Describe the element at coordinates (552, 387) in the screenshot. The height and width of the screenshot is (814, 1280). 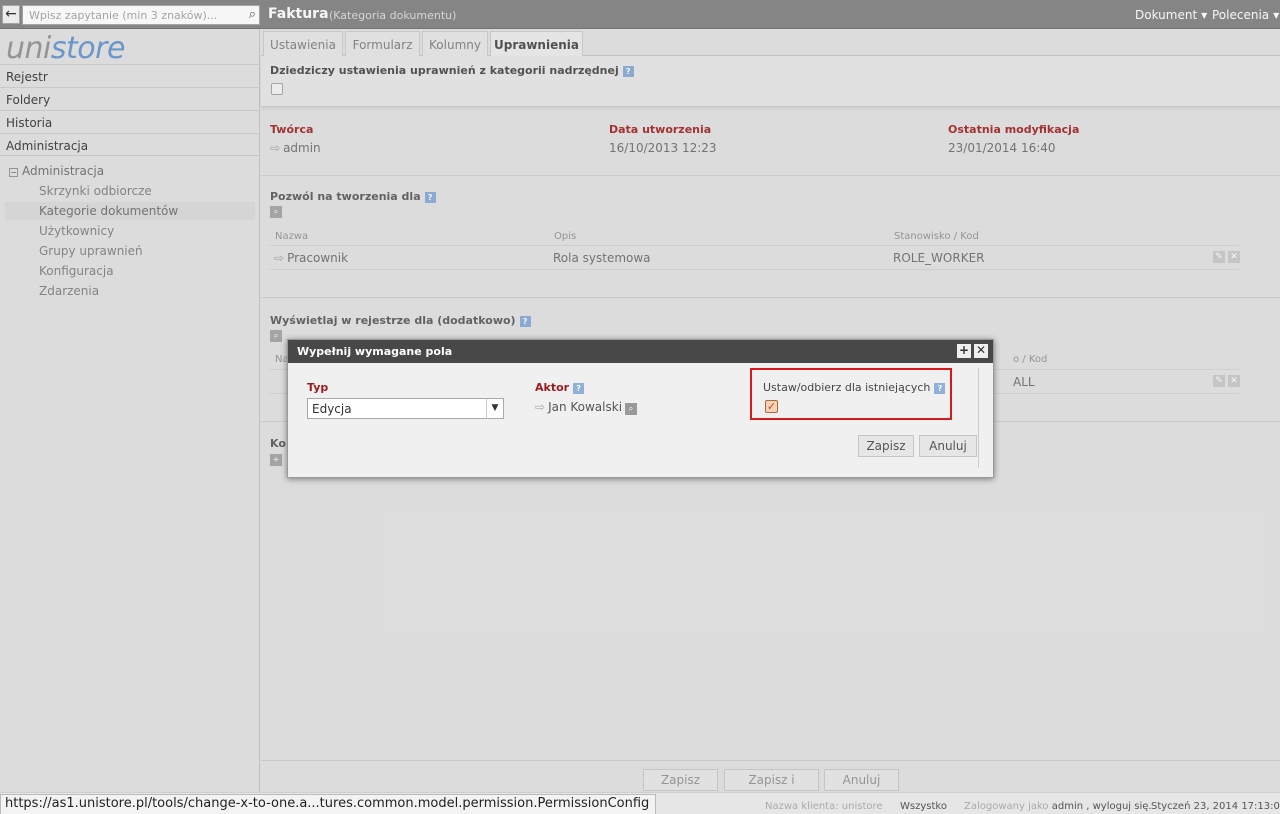
I see `actor-label: Aktor` at that location.